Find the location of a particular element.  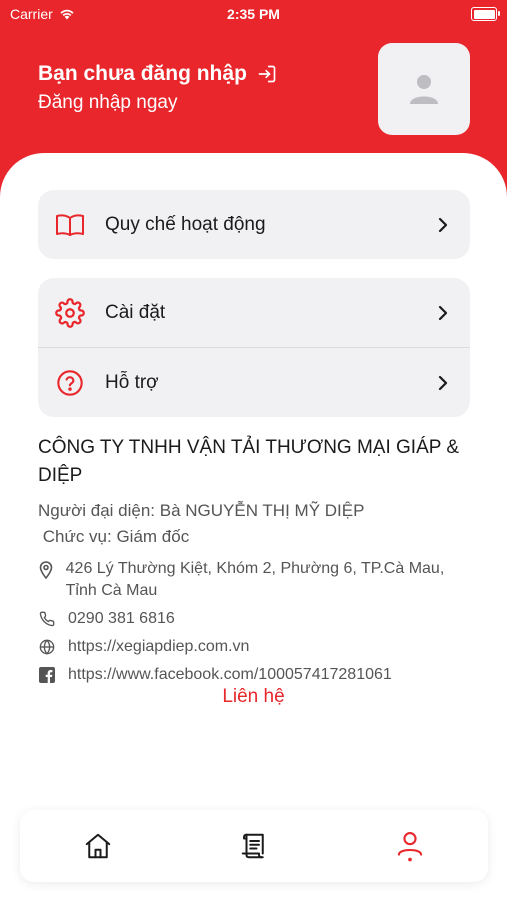

login-icon is located at coordinates (267, 74).